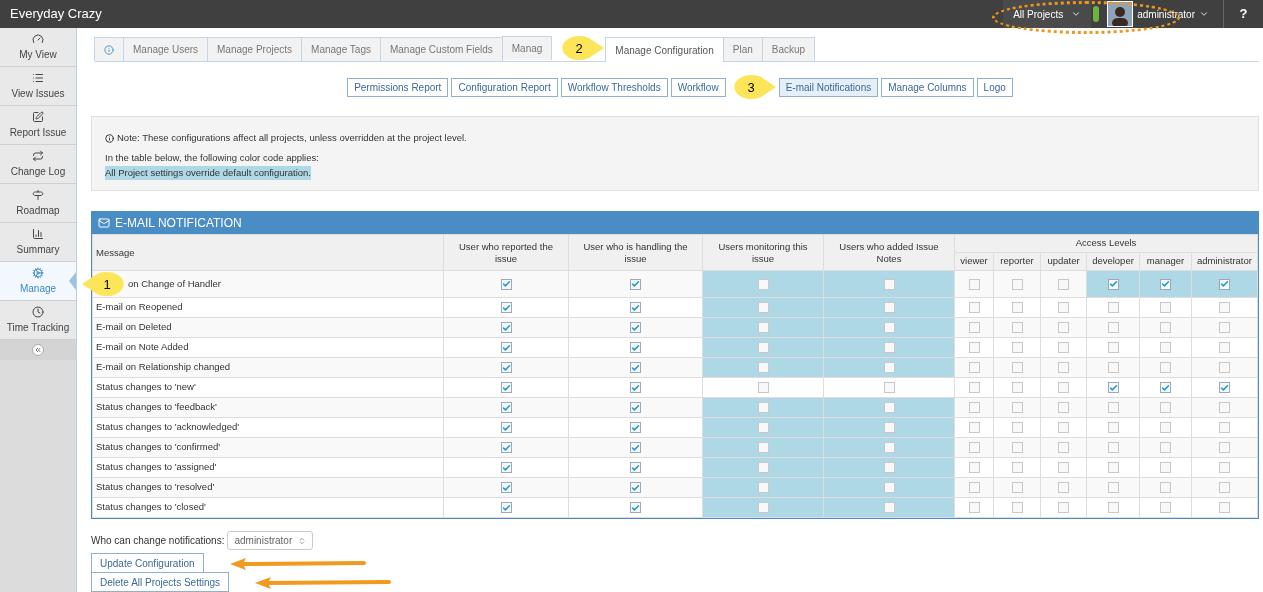  Describe the element at coordinates (398, 87) in the screenshot. I see `report-button: Permissions Report` at that location.